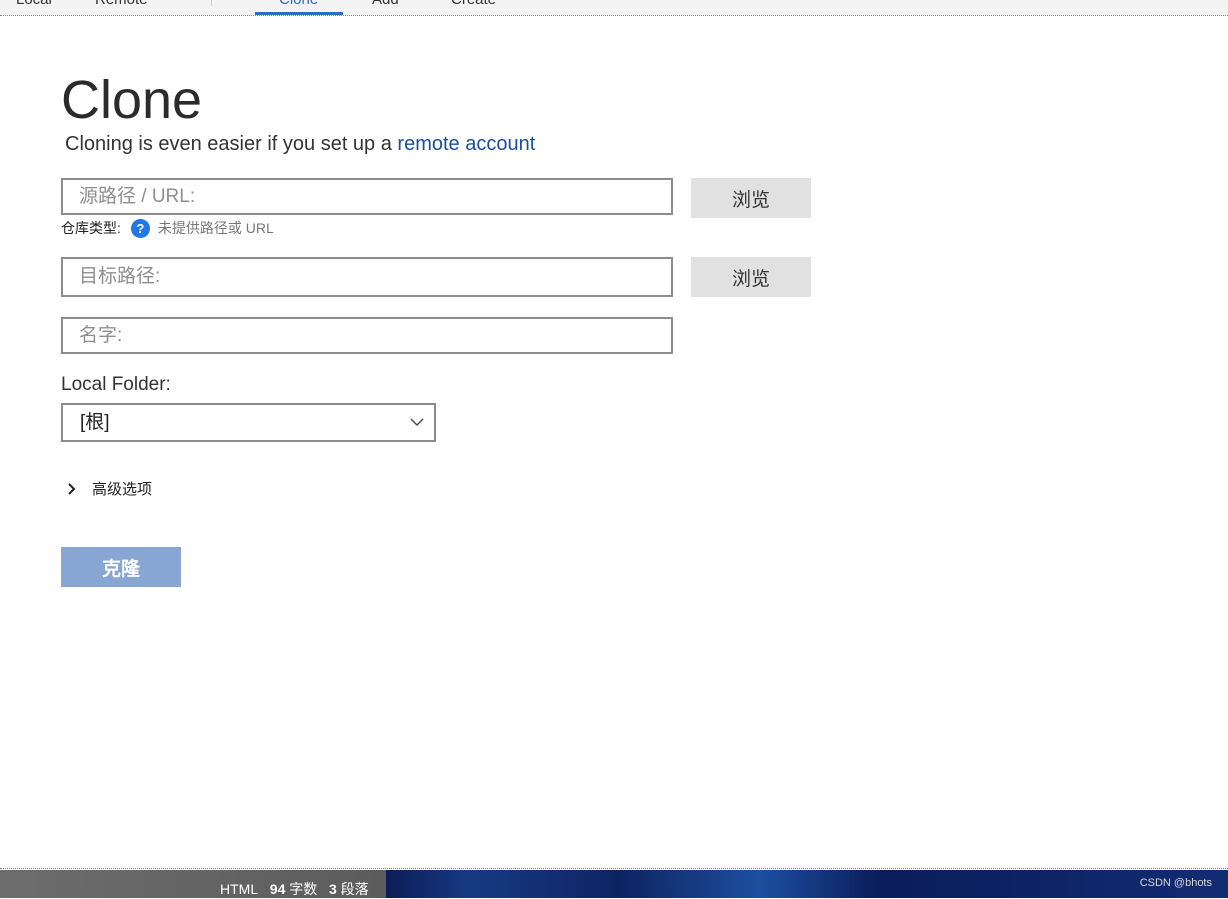 This screenshot has height=899, width=1228. I want to click on source-url-input, so click(367, 196).